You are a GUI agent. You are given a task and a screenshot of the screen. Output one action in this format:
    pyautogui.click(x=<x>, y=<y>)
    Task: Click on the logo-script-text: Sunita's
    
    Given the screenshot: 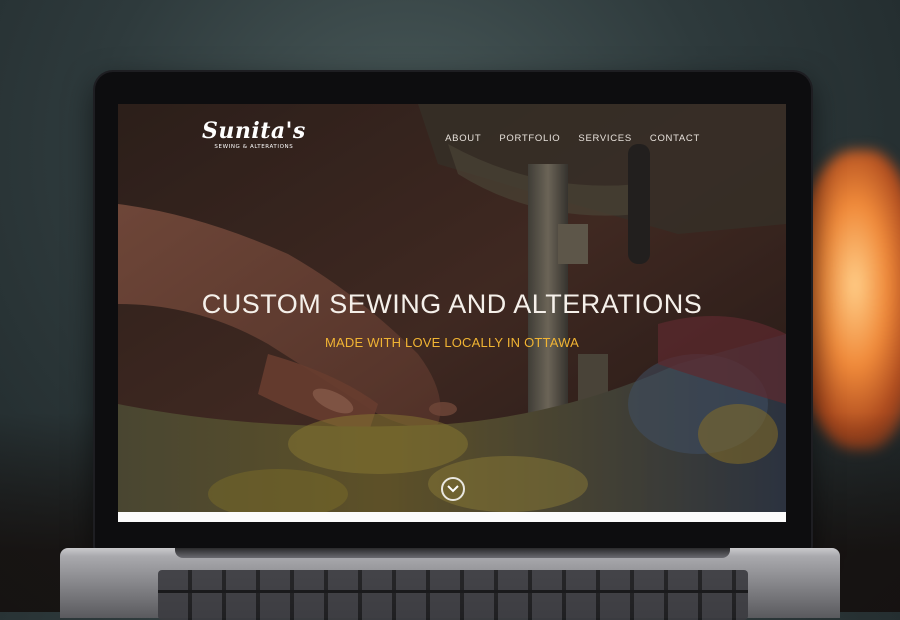 What is the action you would take?
    pyautogui.click(x=254, y=131)
    